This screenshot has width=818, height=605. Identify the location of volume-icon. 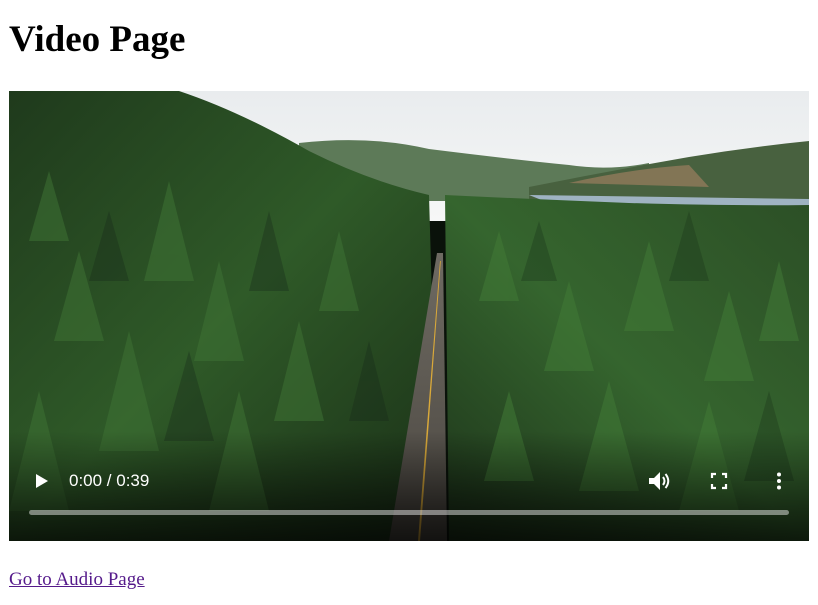
(659, 481).